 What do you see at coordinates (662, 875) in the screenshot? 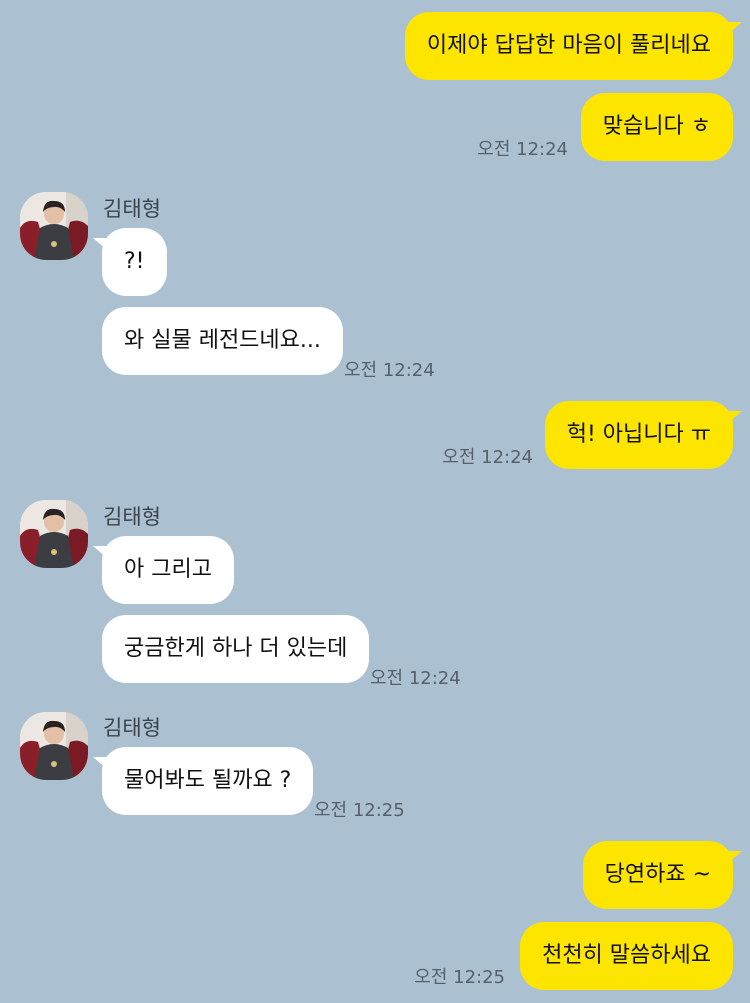
I see `message-bubble-outgoing: 당연하죠 ~` at bounding box center [662, 875].